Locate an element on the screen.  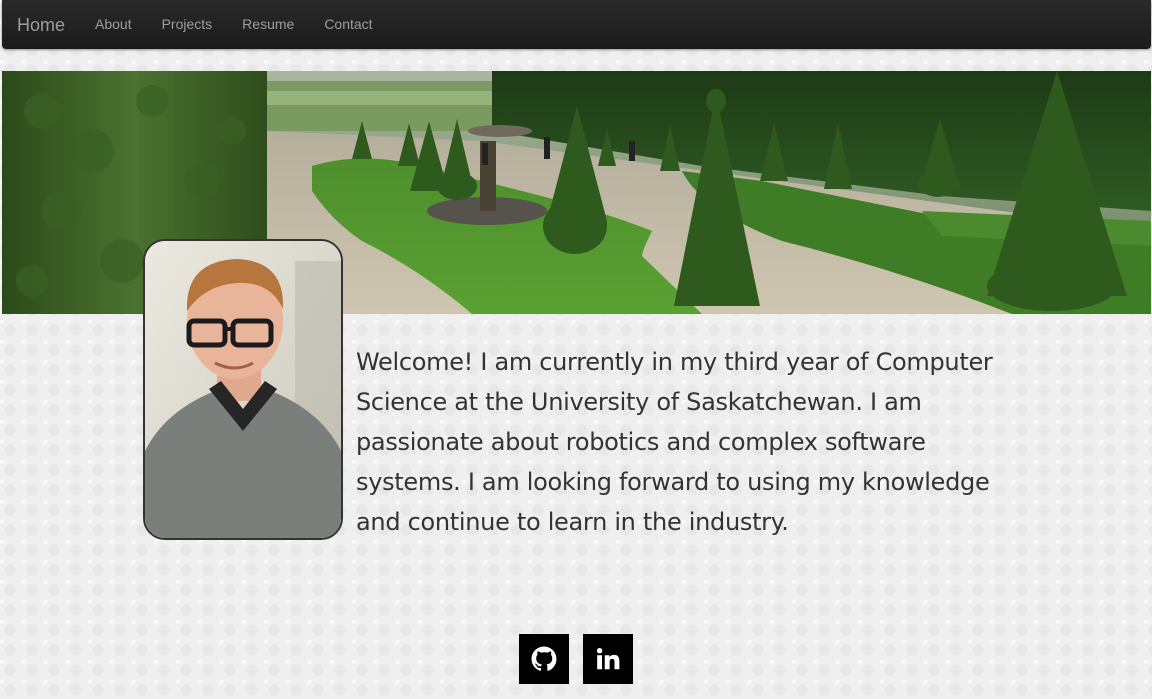
nav-projects-link: Projects is located at coordinates (187, 24).